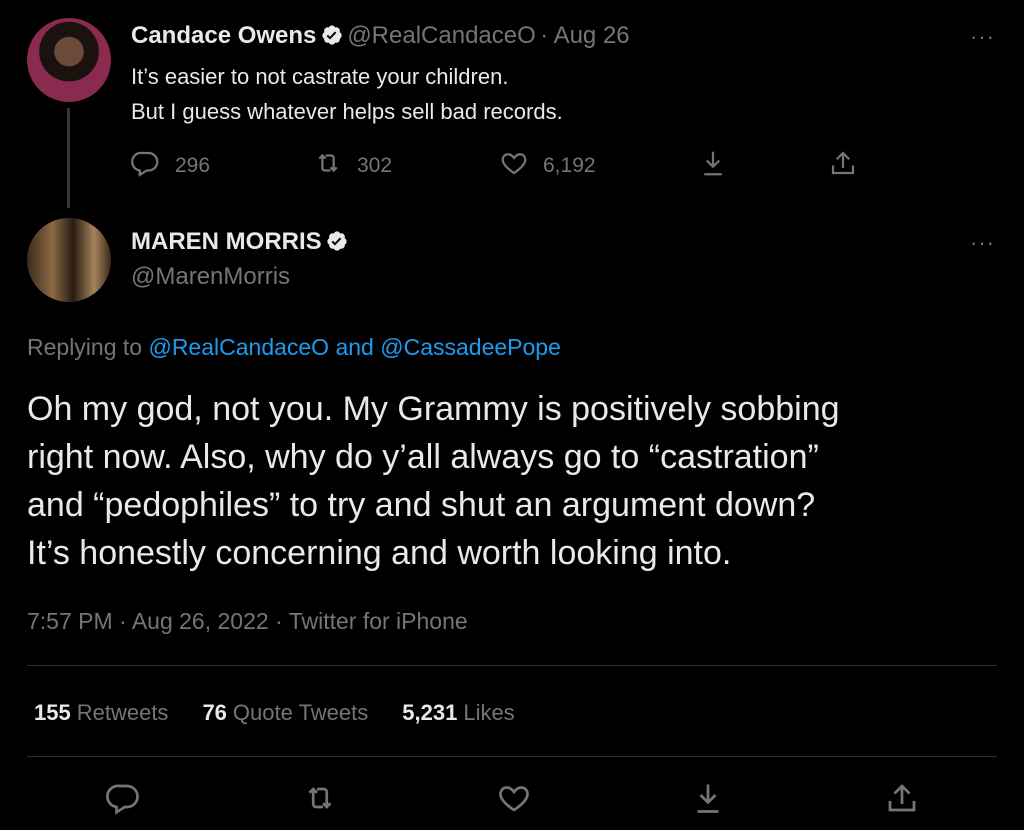 The height and width of the screenshot is (830, 1024). I want to click on likes-label: Likes, so click(489, 712).